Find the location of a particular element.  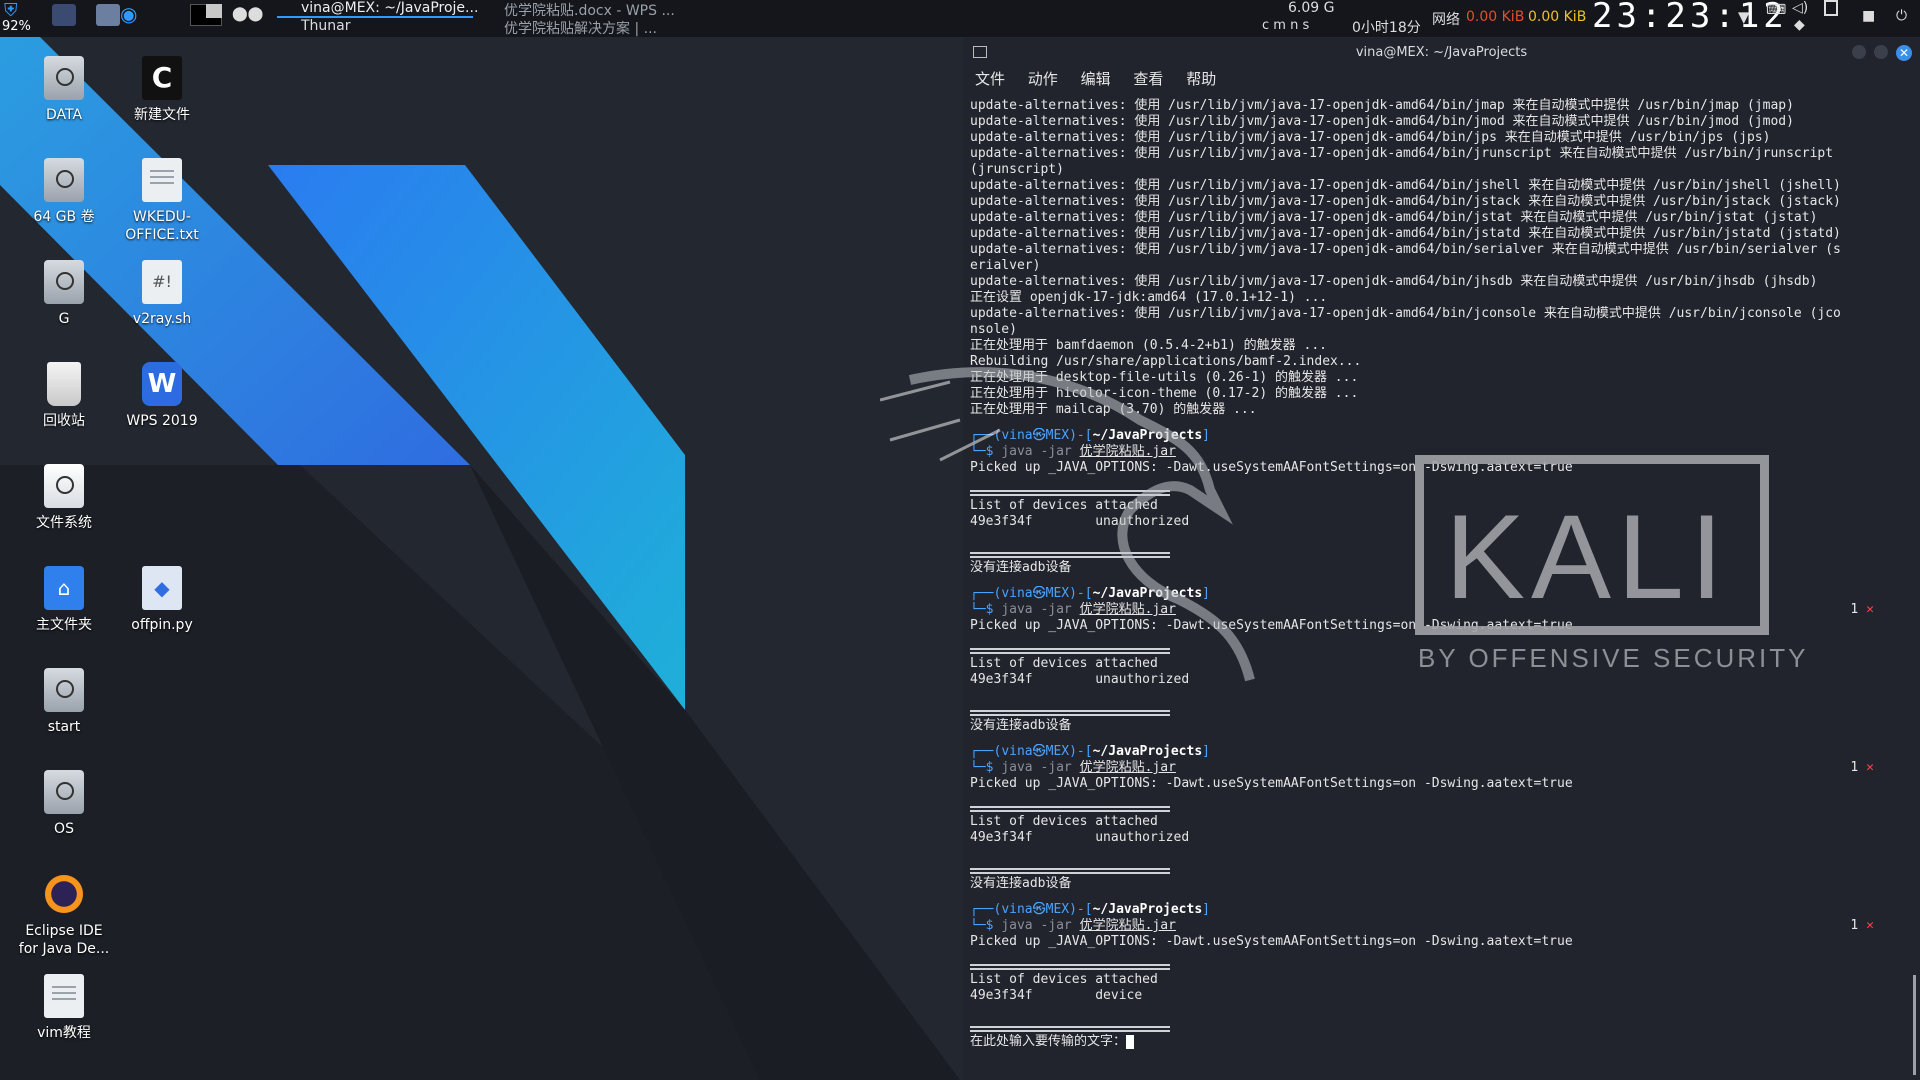

browser-launcher-icon: ◉ is located at coordinates (128, 14).